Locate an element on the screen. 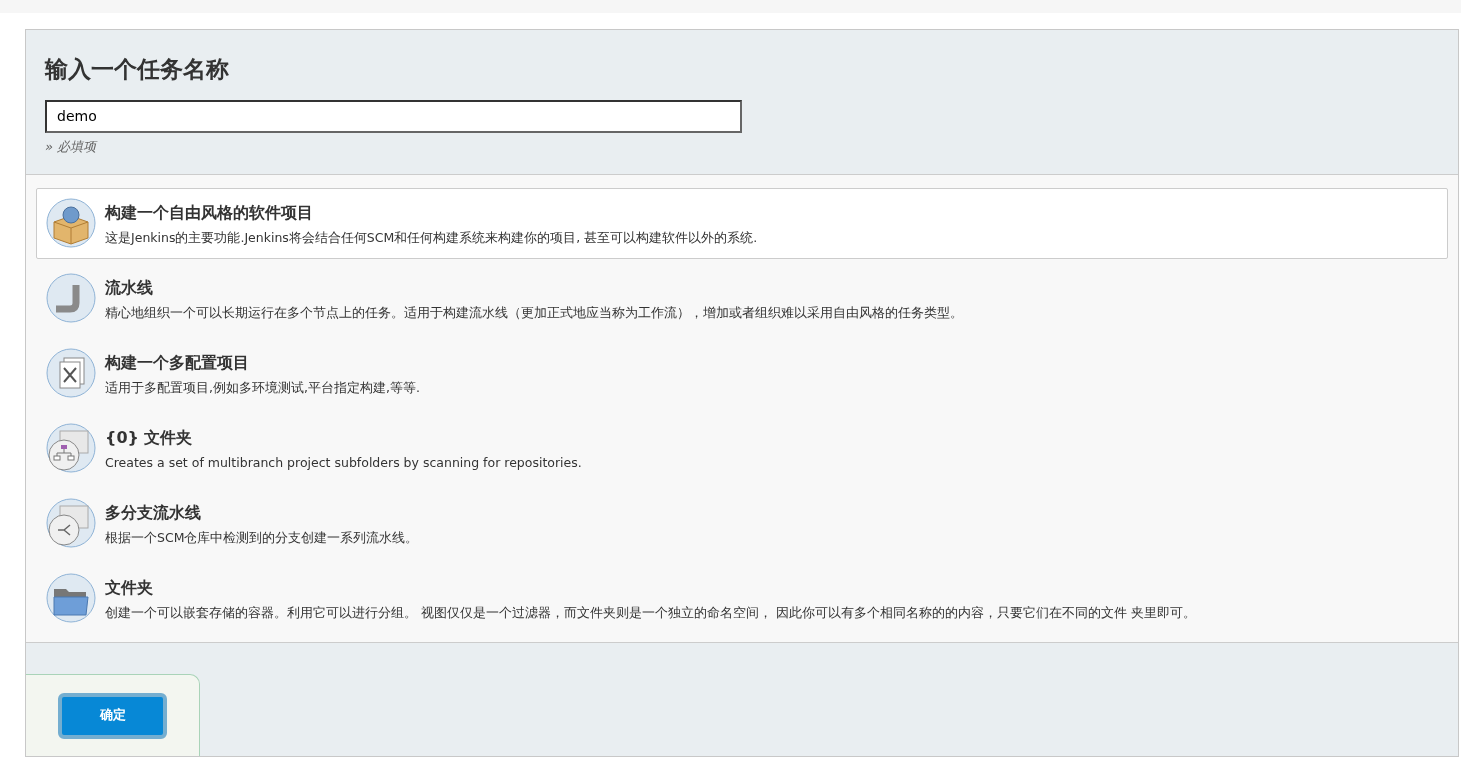 This screenshot has height=772, width=1461. item-type-title: 构建一个多配置项目 is located at coordinates (177, 363).